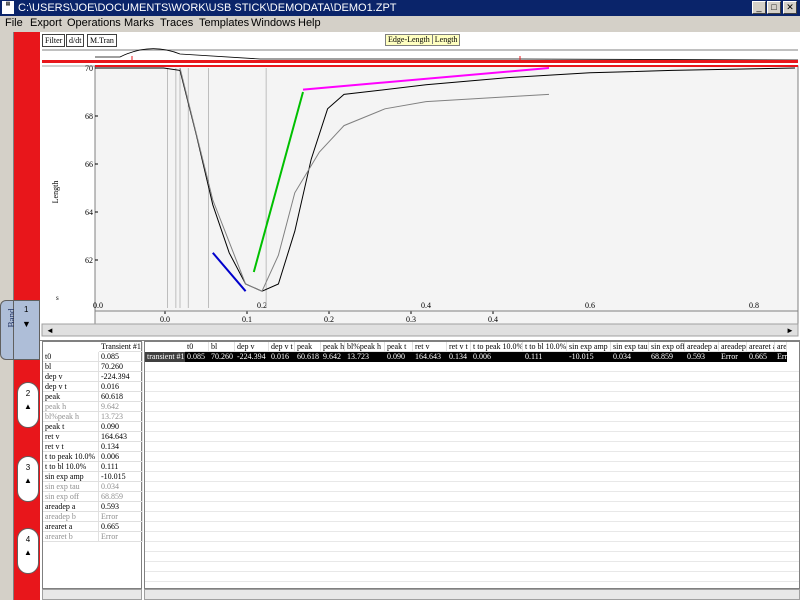 The width and height of the screenshot is (800, 600). I want to click on time-bar, so click(420, 61).